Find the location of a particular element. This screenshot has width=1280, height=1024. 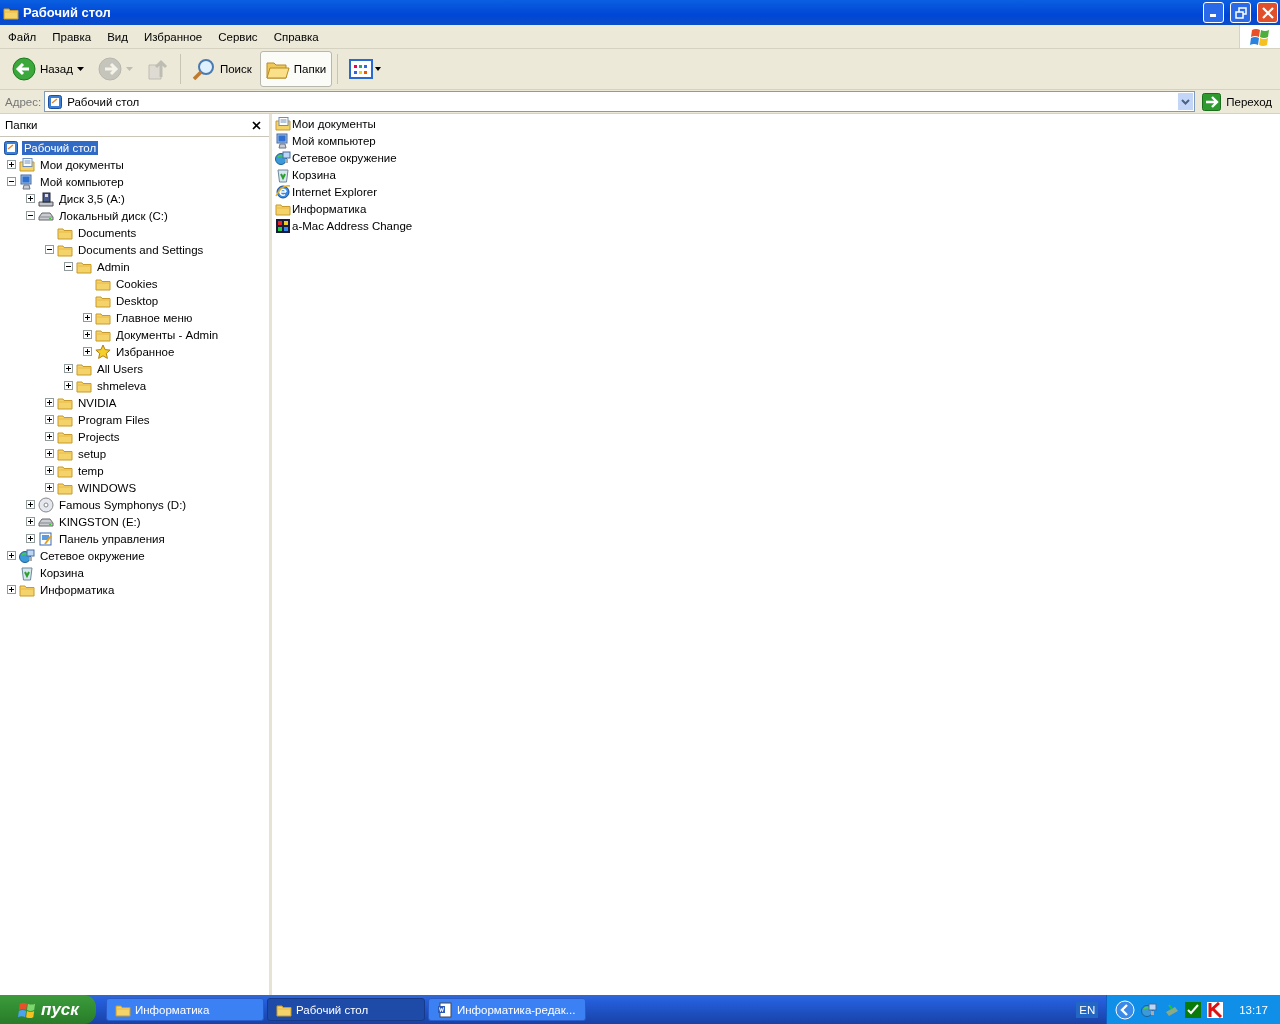

file-item: Сетевое окружение is located at coordinates (344, 157).